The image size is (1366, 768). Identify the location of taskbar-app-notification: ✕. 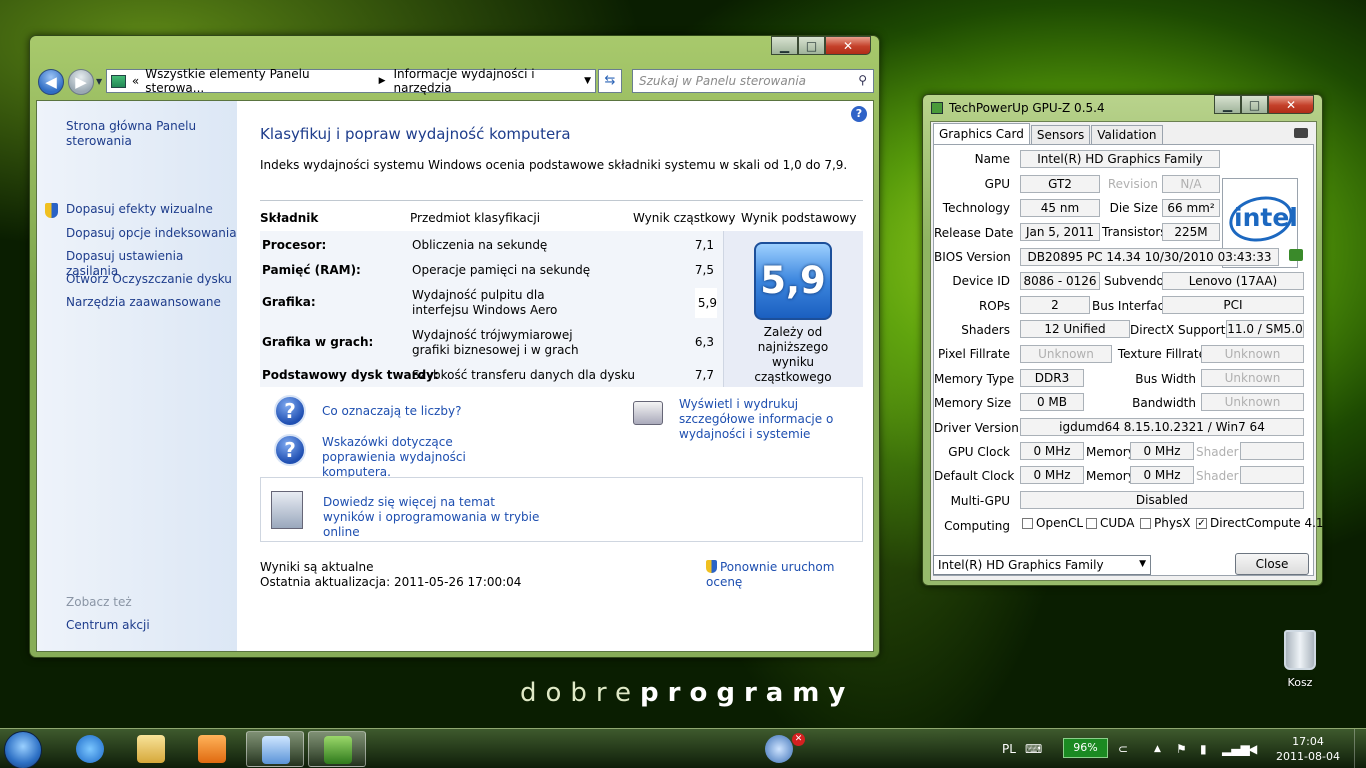
(779, 749).